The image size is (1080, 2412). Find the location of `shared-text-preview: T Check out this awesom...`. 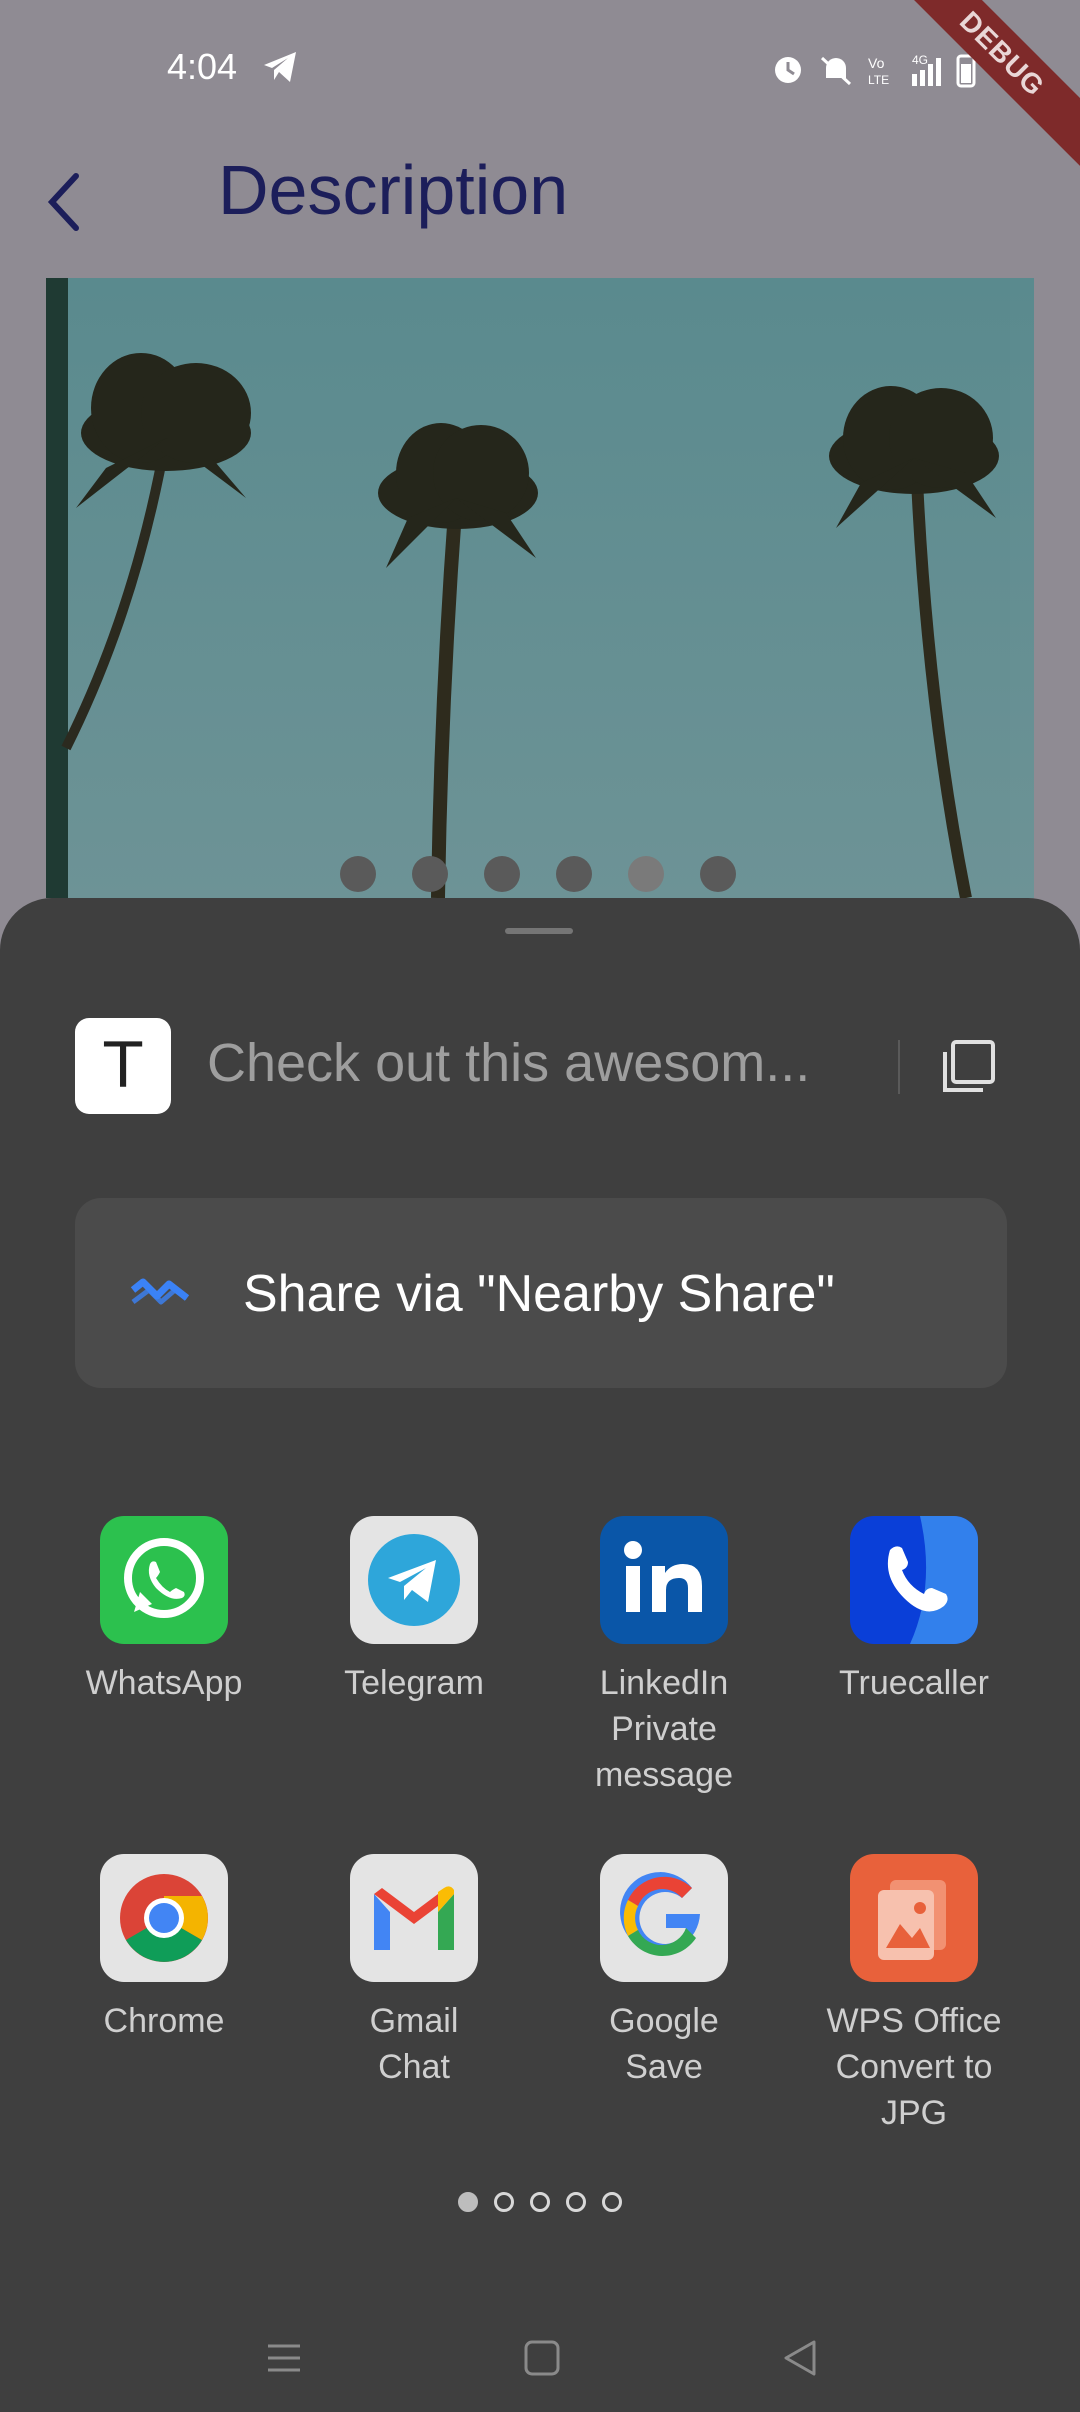

shared-text-preview: T Check out this awesom... is located at coordinates (540, 1066).